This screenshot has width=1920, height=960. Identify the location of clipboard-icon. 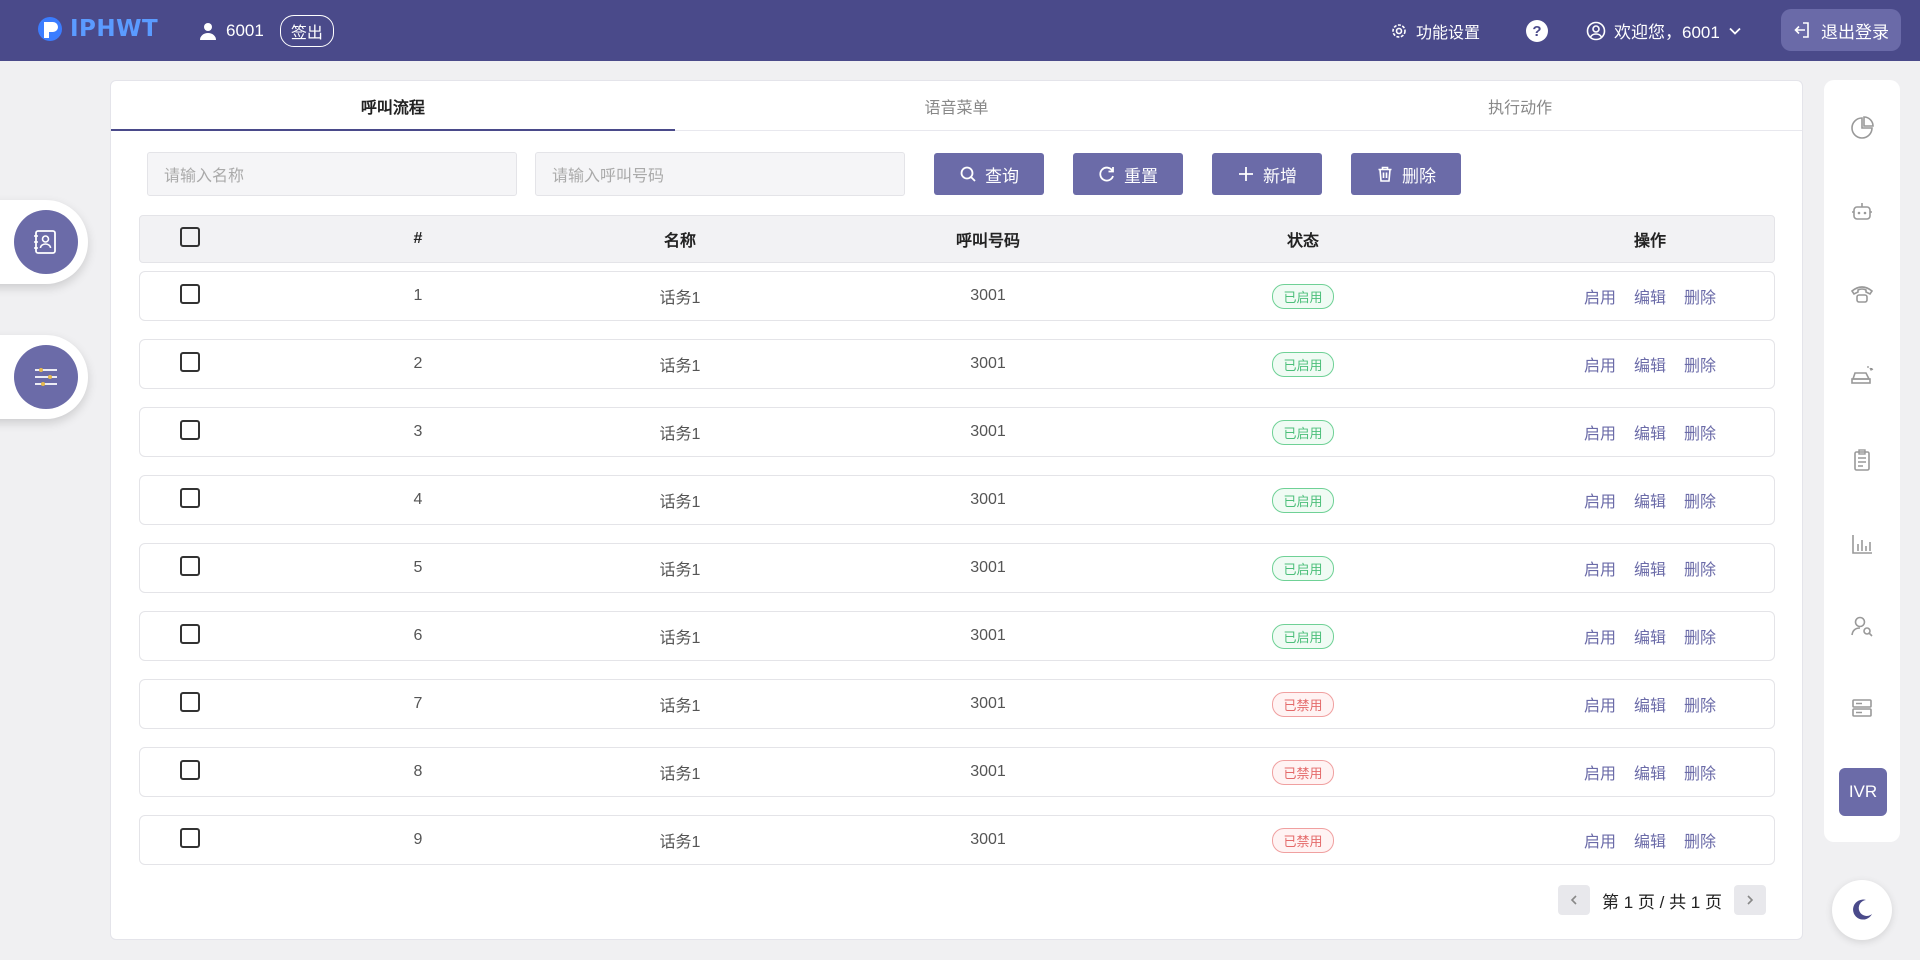
(1862, 460).